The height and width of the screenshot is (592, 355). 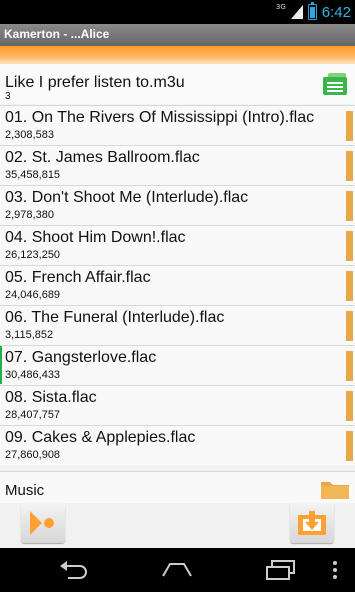 I want to click on track-title: 03. Don't Shoot Me (Interlude).flac, so click(x=127, y=197).